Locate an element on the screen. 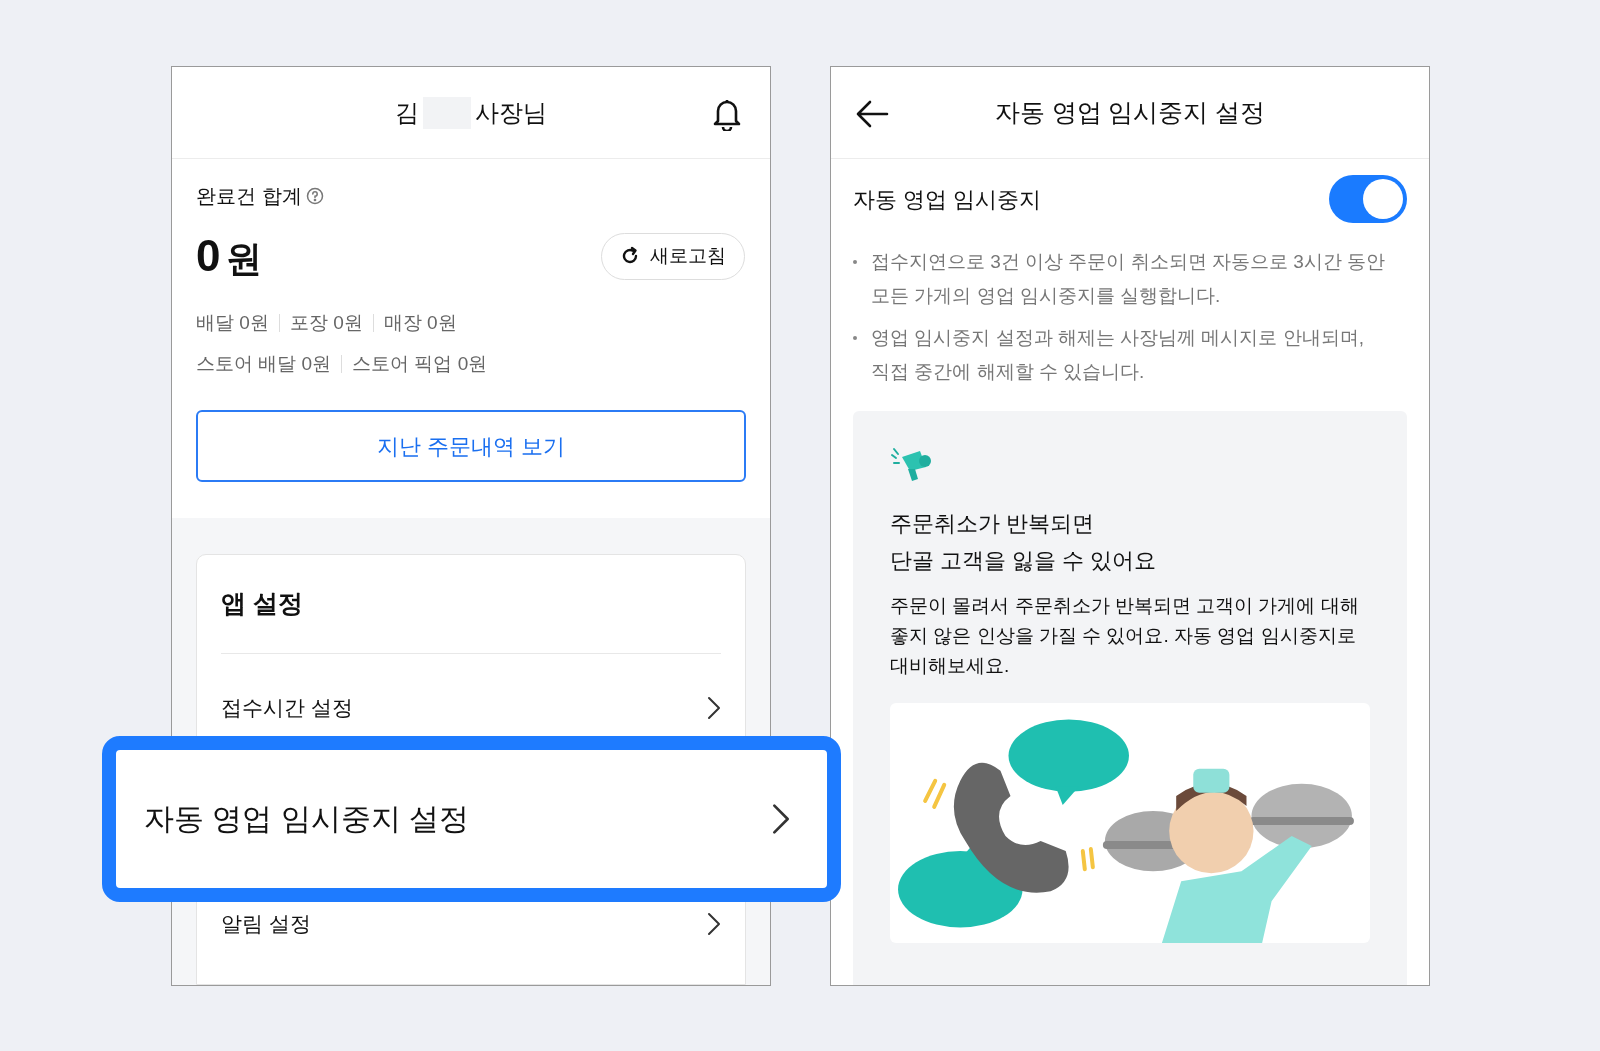  toggle-switch is located at coordinates (1368, 199).